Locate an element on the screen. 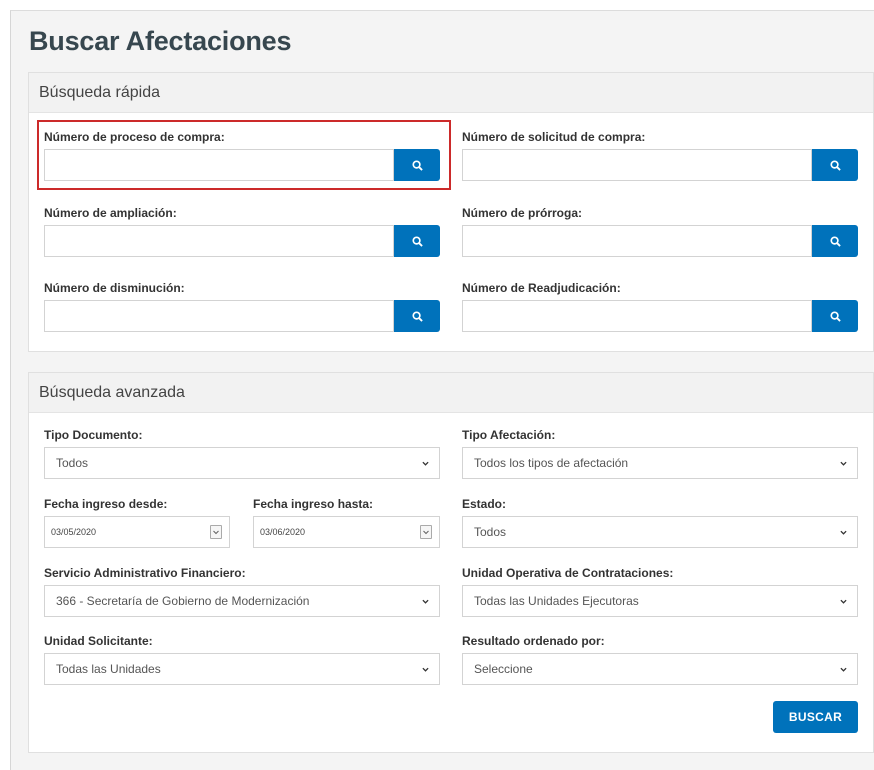 The image size is (874, 770). tipo-afectacion-label: Tipo Afectación: is located at coordinates (509, 435).